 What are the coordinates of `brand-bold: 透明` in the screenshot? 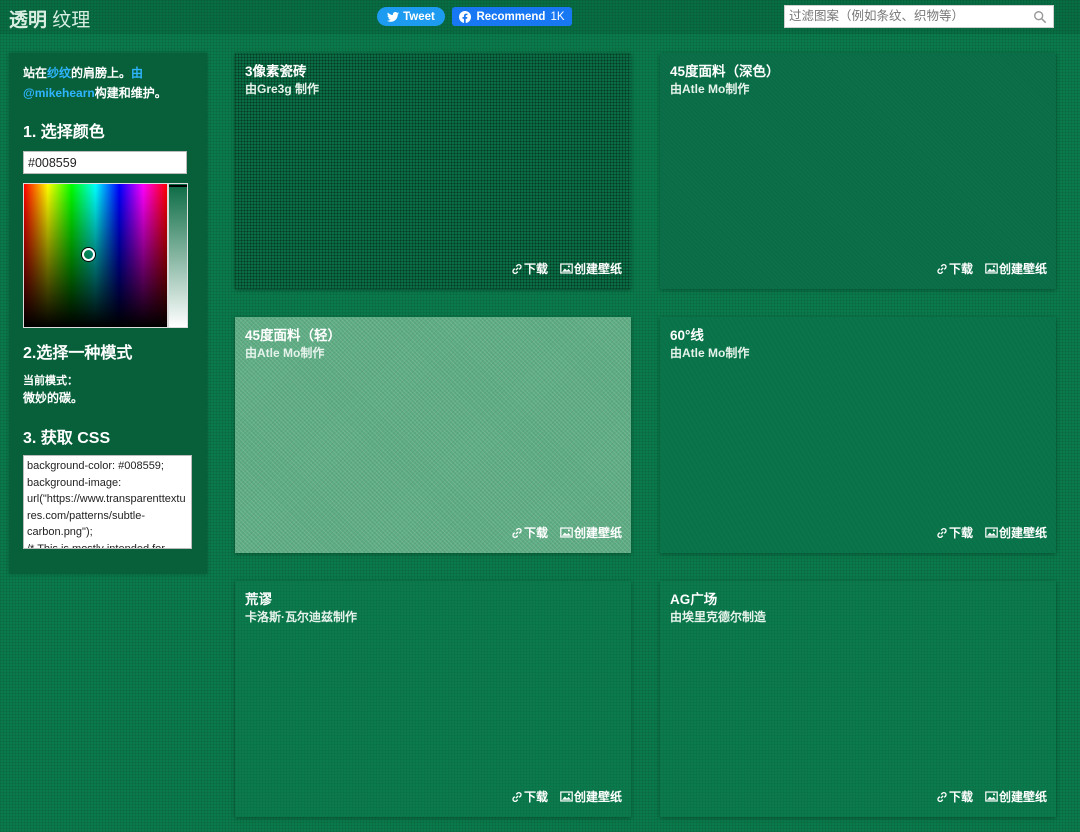 It's located at (28, 20).